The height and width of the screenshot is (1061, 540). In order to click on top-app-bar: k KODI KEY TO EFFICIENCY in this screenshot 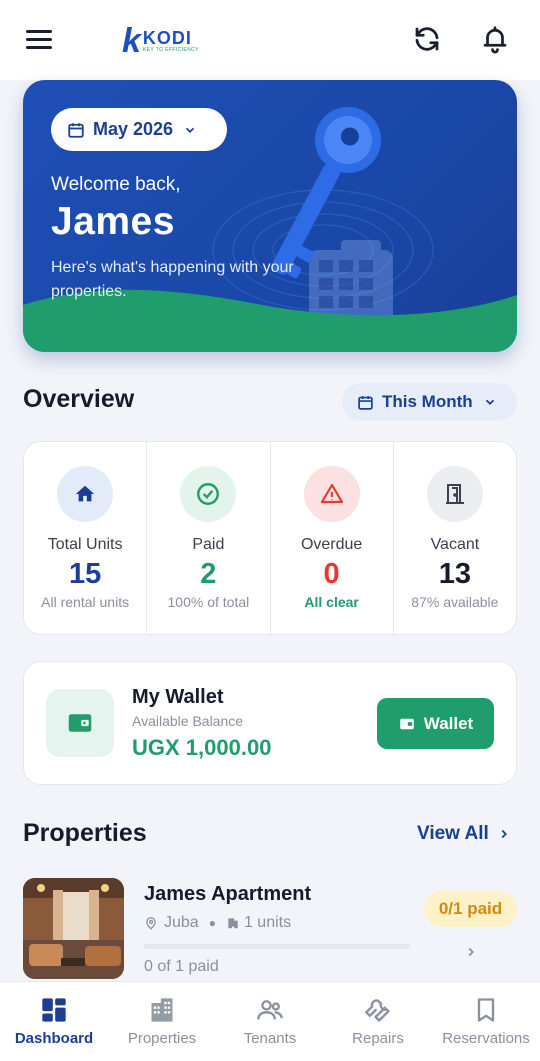, I will do `click(270, 40)`.